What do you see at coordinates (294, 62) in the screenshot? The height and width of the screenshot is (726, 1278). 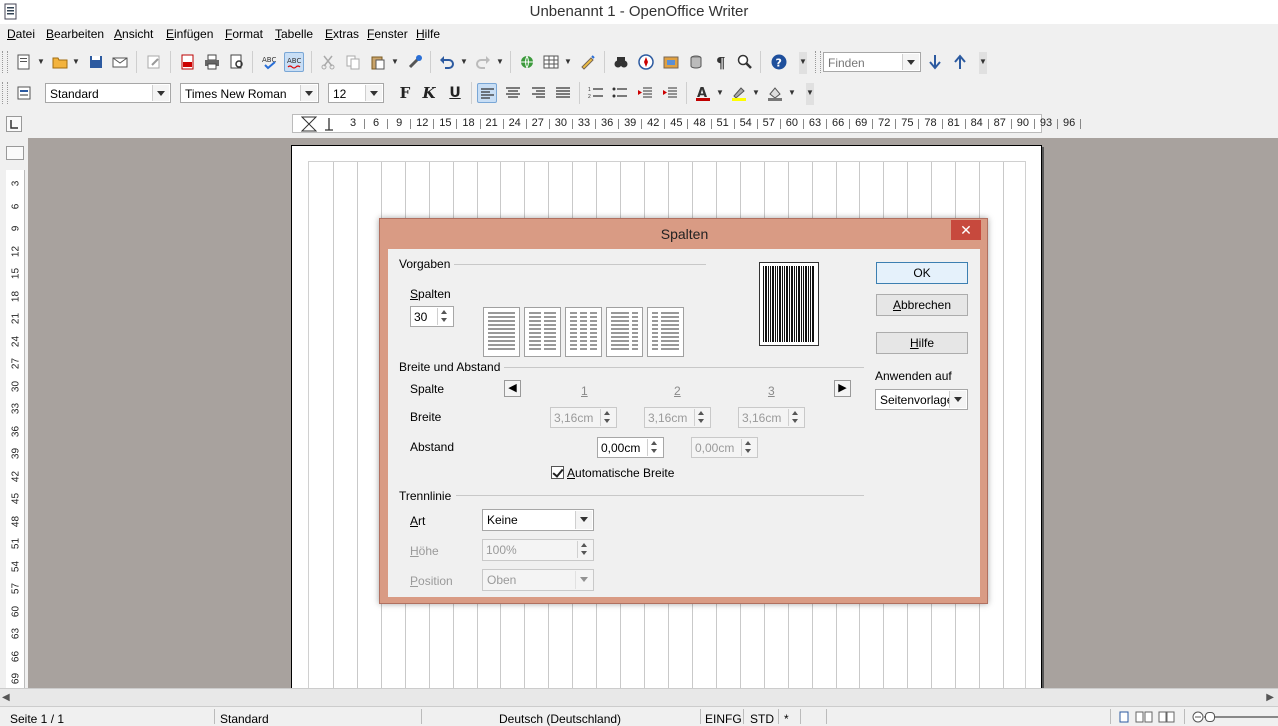 I see `auto-spellcheck-icon: ABC` at bounding box center [294, 62].